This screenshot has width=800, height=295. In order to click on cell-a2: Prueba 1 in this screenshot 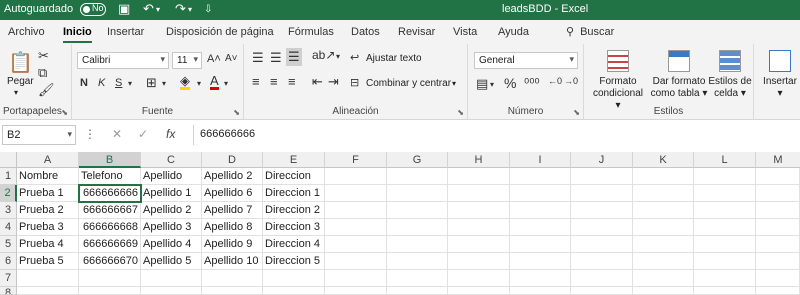, I will do `click(48, 193)`.